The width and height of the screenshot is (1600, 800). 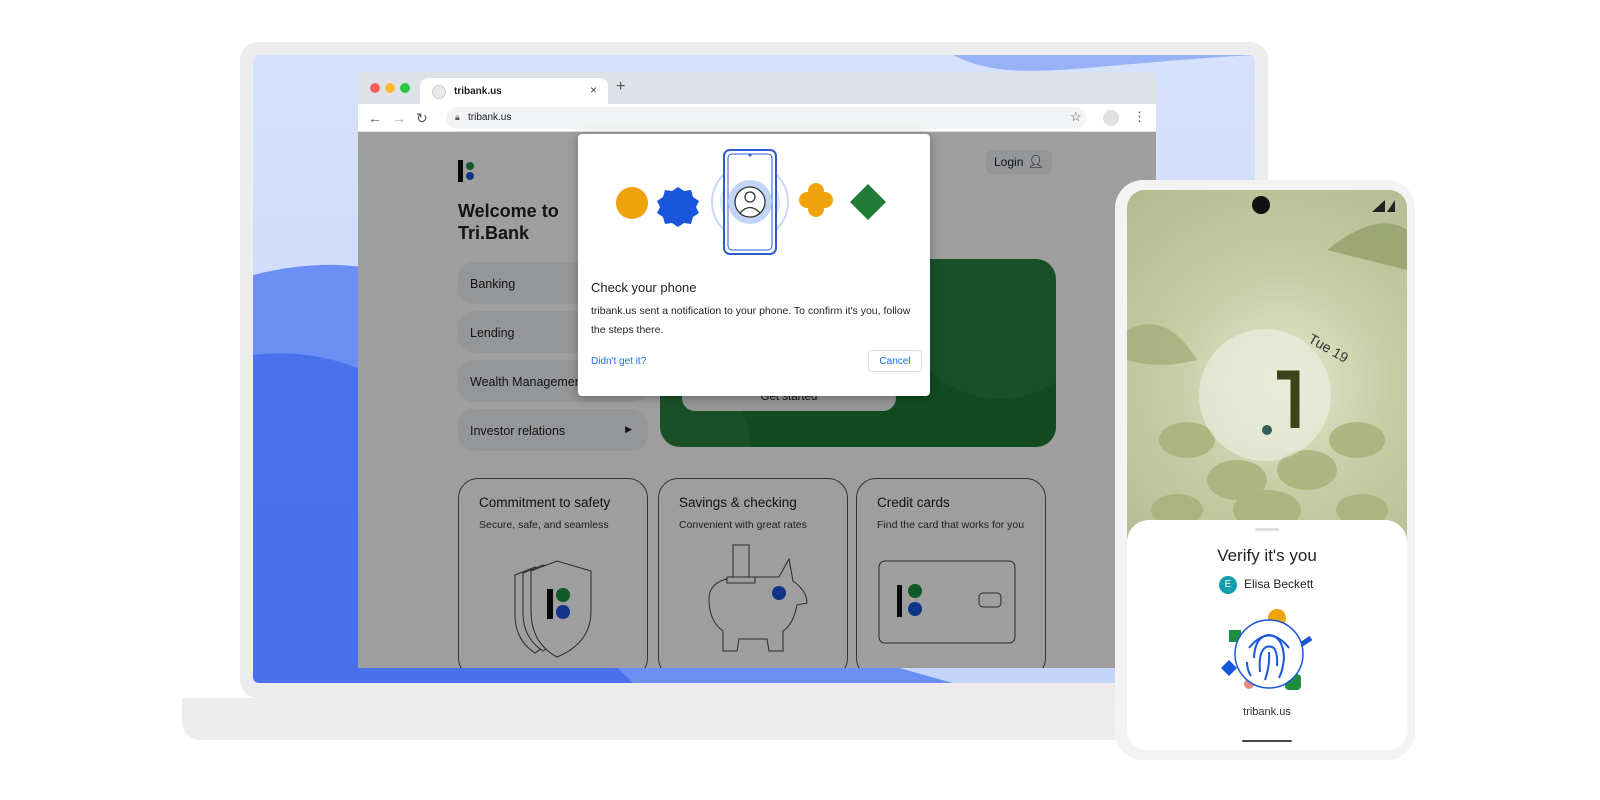 What do you see at coordinates (457, 117) in the screenshot?
I see `lock-icon: 🔒︎` at bounding box center [457, 117].